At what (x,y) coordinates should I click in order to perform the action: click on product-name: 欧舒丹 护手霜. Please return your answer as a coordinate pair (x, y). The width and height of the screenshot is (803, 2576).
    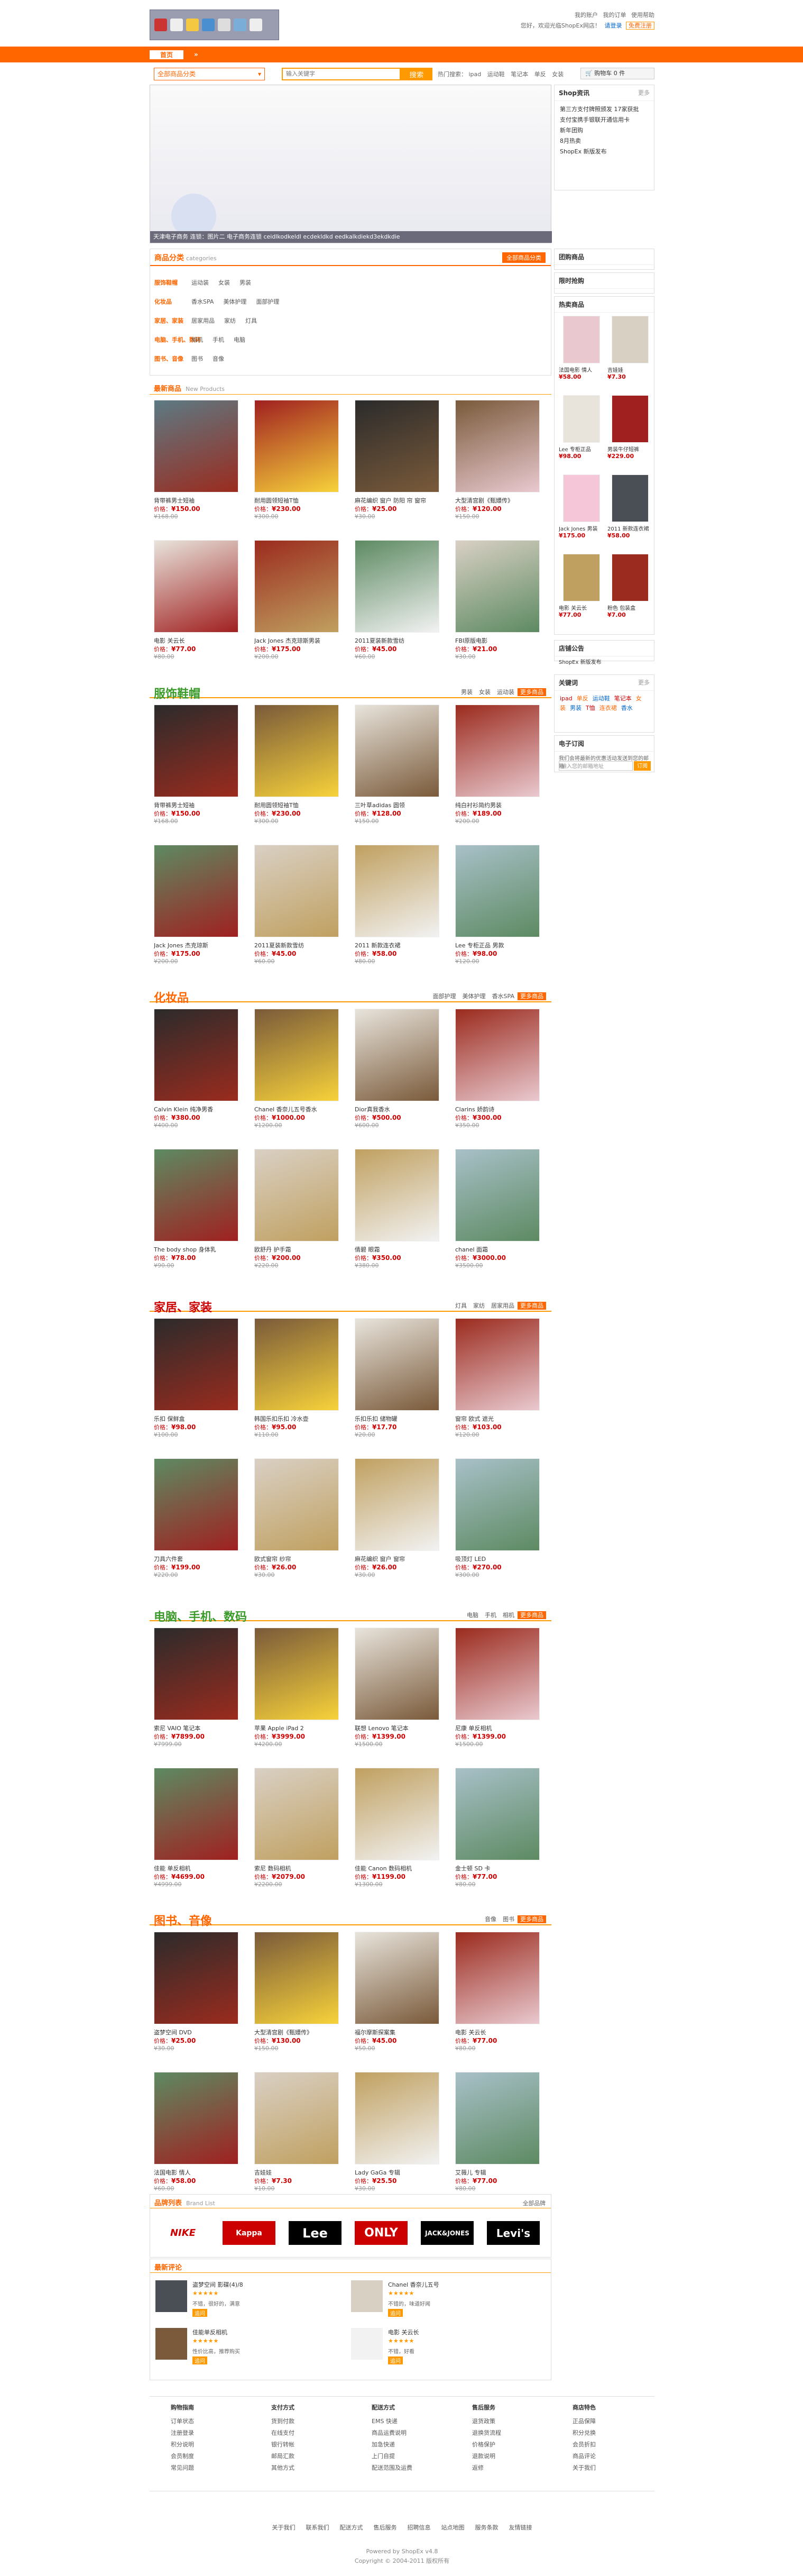
    Looking at the image, I should click on (298, 1249).